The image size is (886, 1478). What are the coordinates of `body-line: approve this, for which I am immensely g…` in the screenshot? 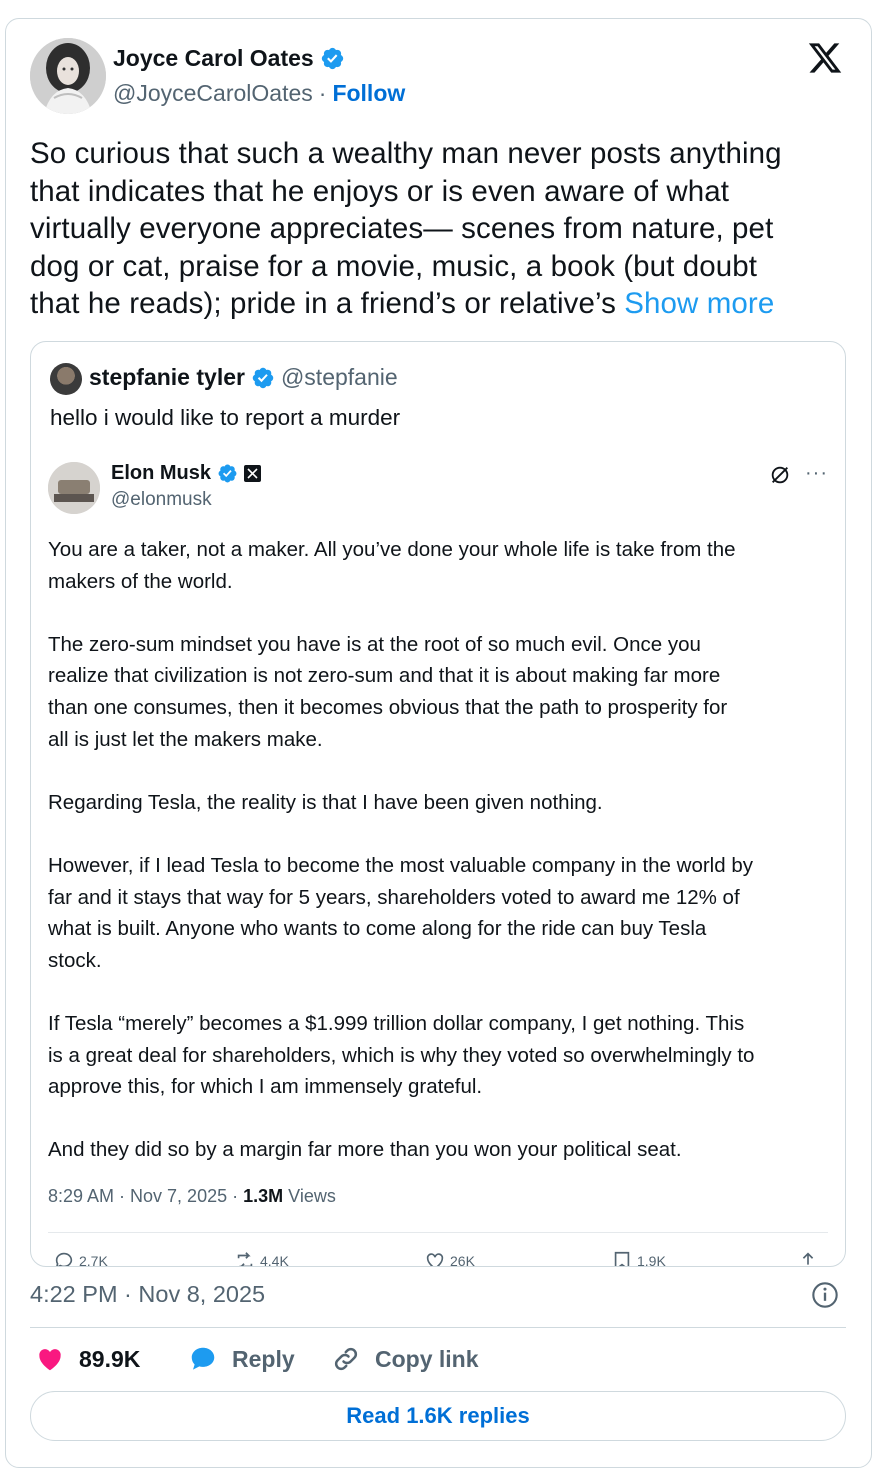 It's located at (265, 1087).